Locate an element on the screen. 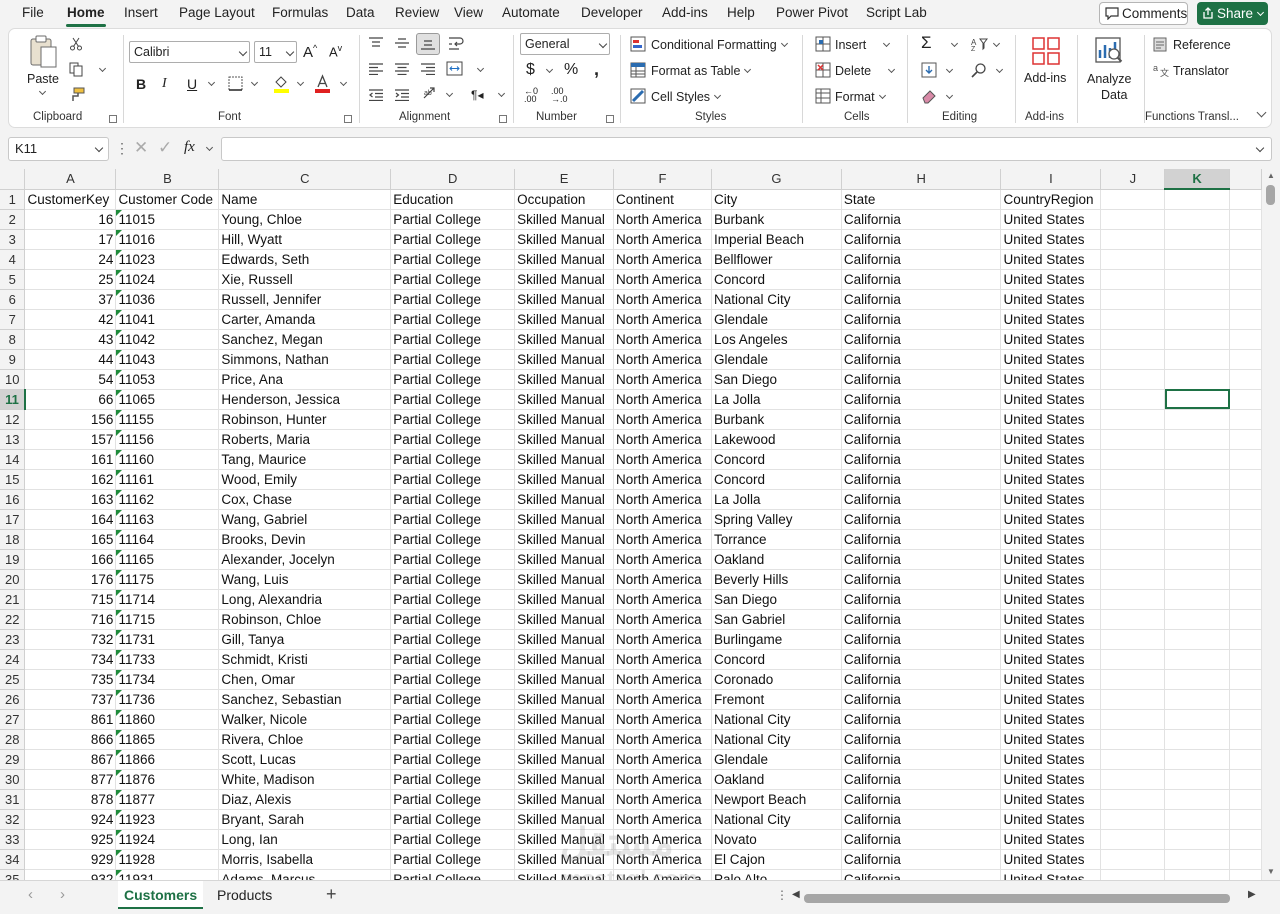 This screenshot has height=914, width=1280. cell: Alexander, Jocelyn is located at coordinates (305, 559).